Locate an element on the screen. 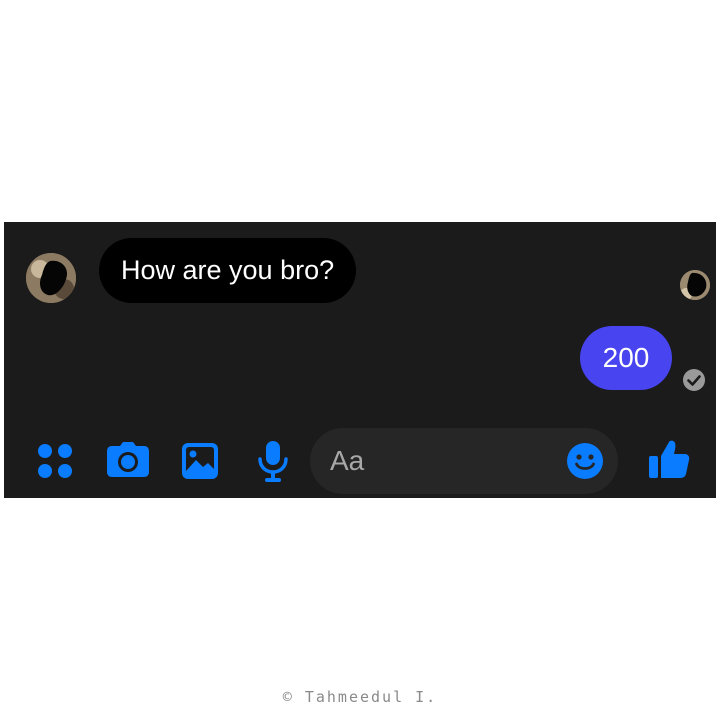 This screenshot has width=720, height=720. menu-dots-icon is located at coordinates (55, 461).